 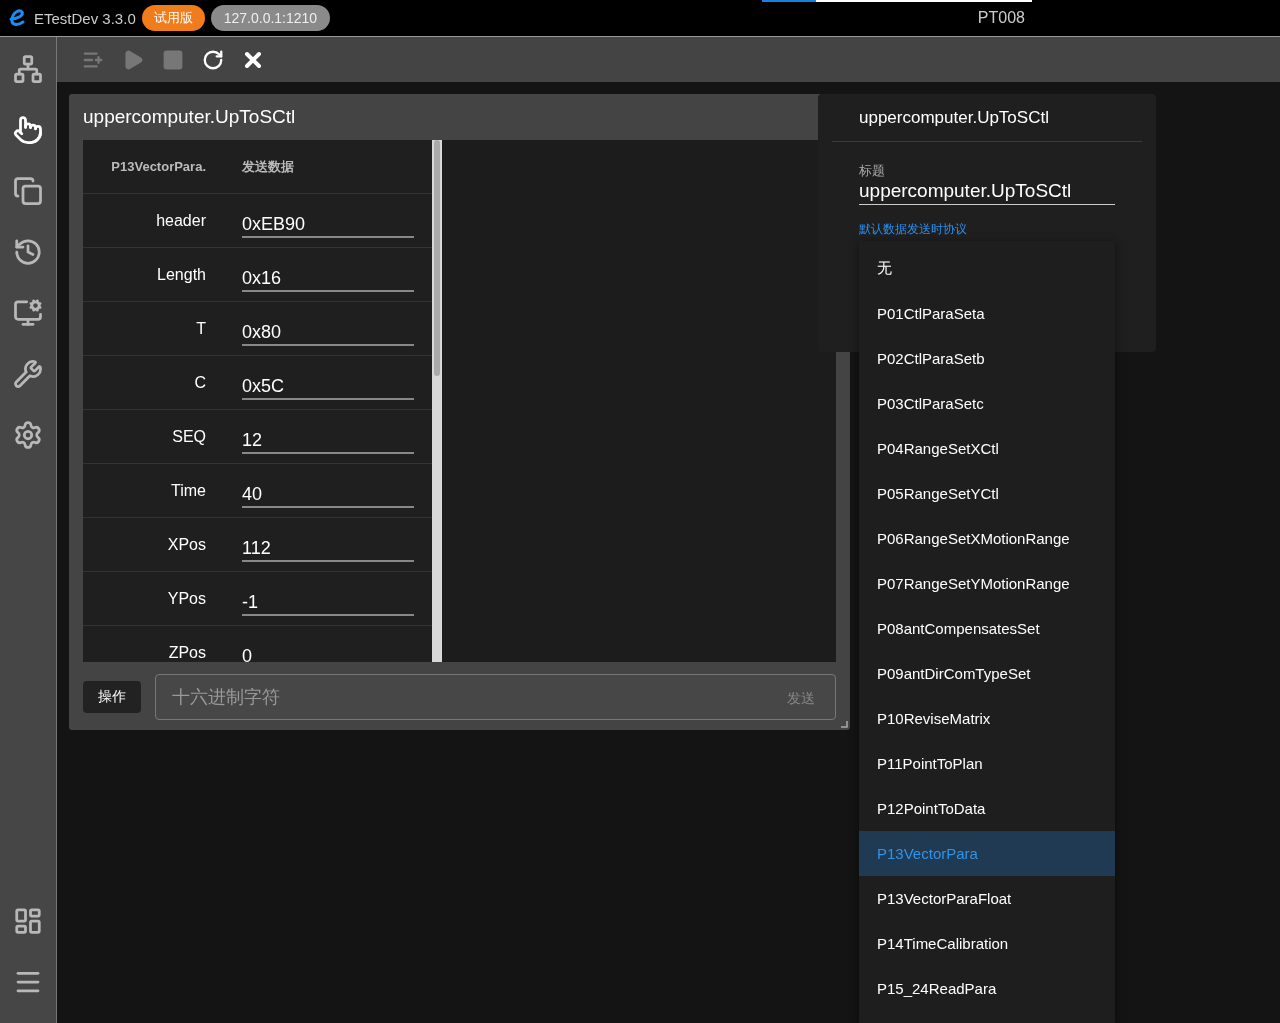 What do you see at coordinates (85, 18) in the screenshot?
I see `app-name: ETestDev 3.3.0` at bounding box center [85, 18].